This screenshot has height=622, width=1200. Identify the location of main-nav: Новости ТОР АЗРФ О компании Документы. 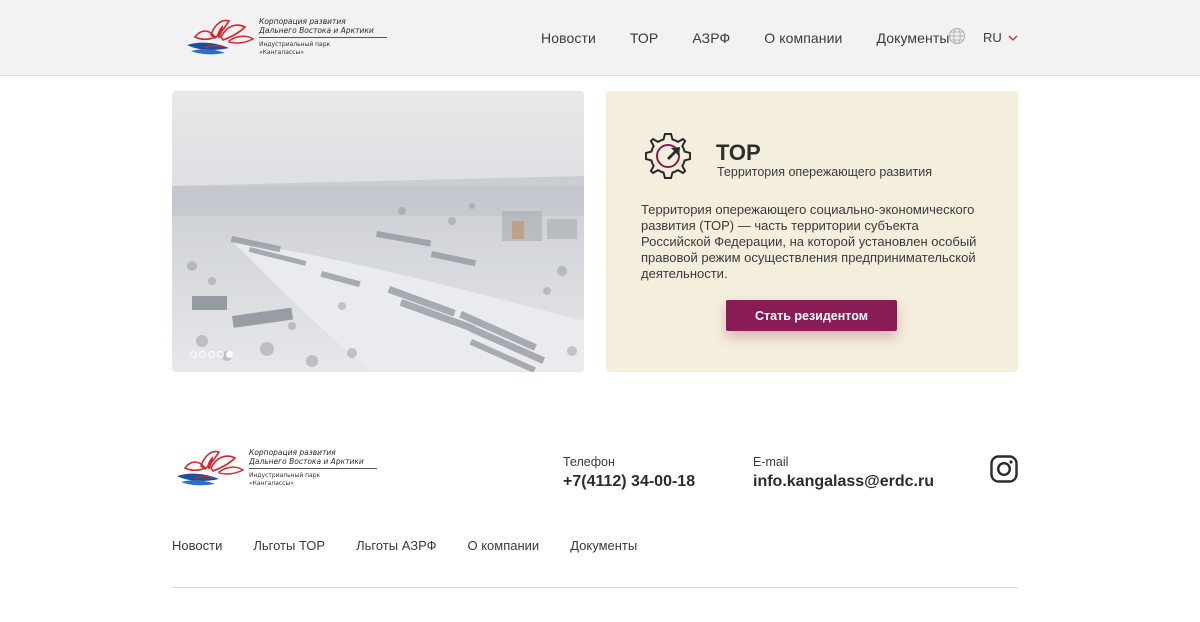
(745, 38).